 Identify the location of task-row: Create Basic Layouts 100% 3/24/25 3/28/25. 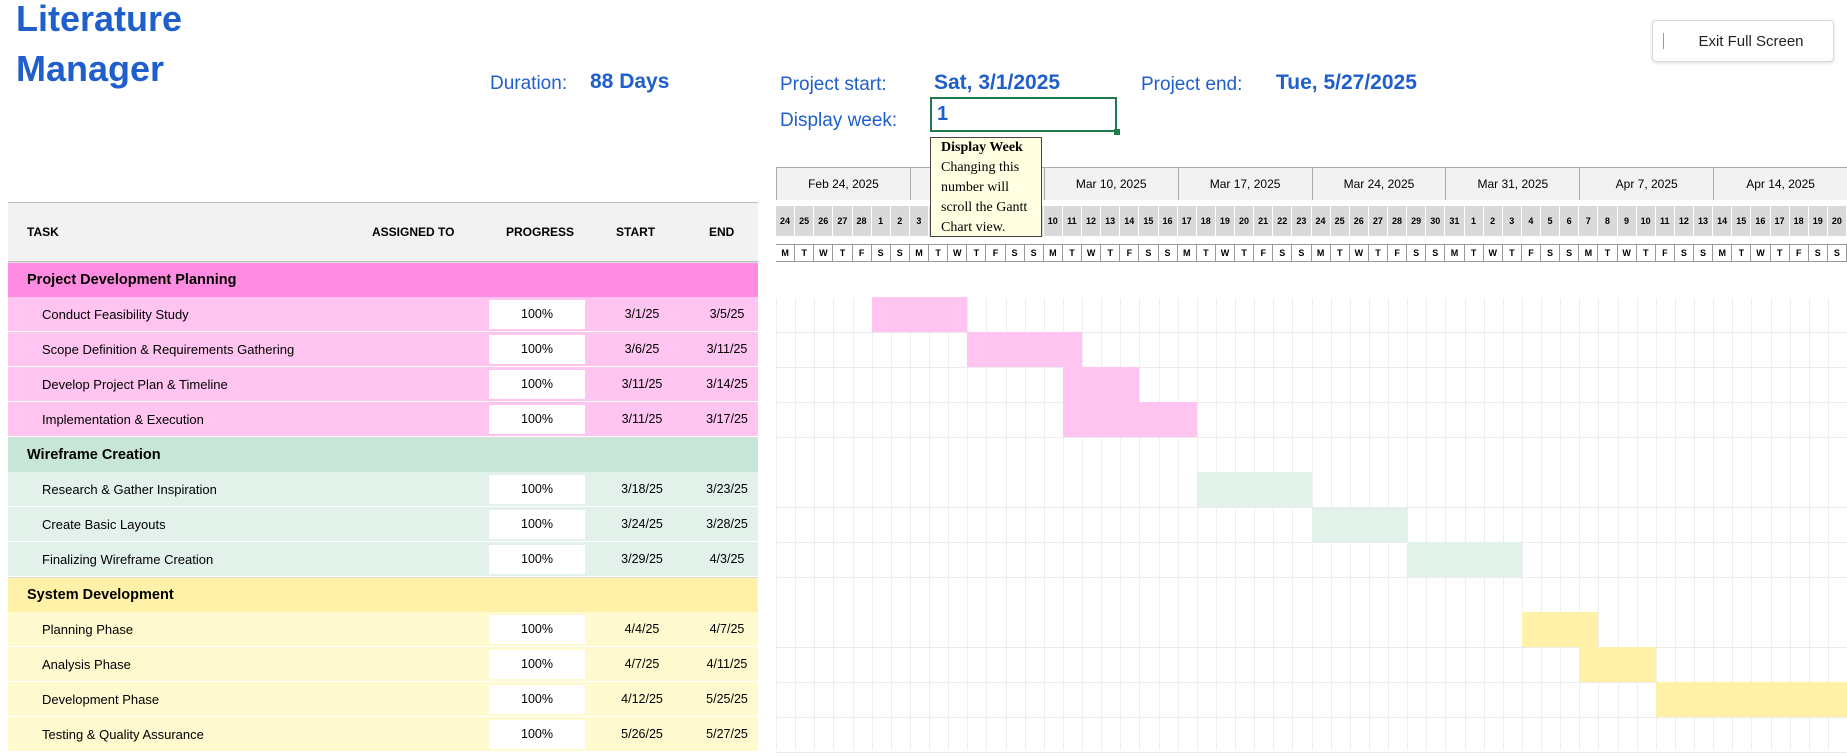
(383, 524).